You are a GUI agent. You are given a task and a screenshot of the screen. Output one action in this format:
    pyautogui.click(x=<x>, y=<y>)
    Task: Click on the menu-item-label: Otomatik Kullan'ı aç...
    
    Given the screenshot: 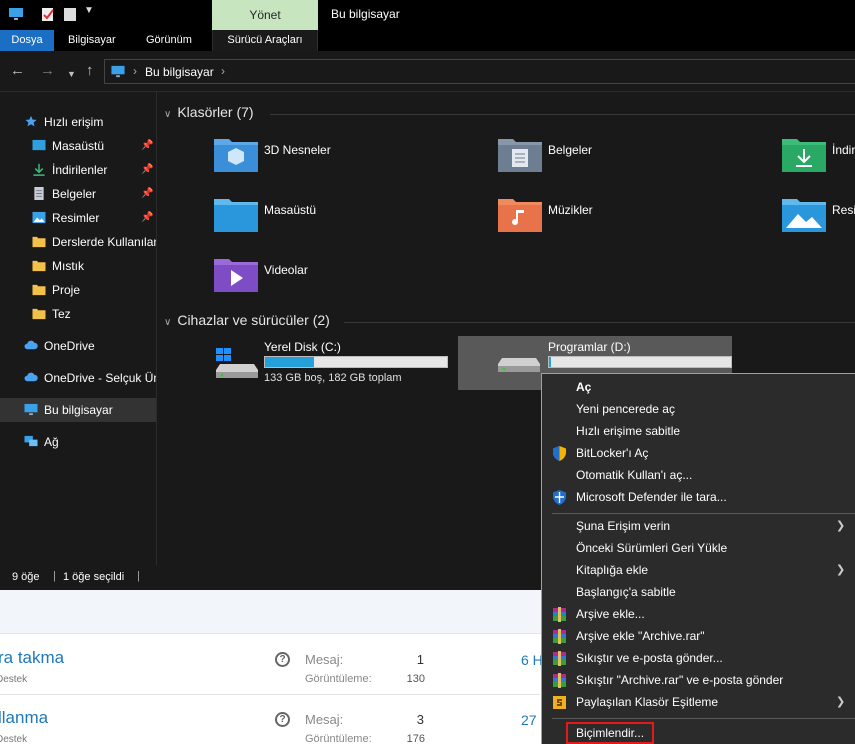 What is the action you would take?
    pyautogui.click(x=634, y=475)
    